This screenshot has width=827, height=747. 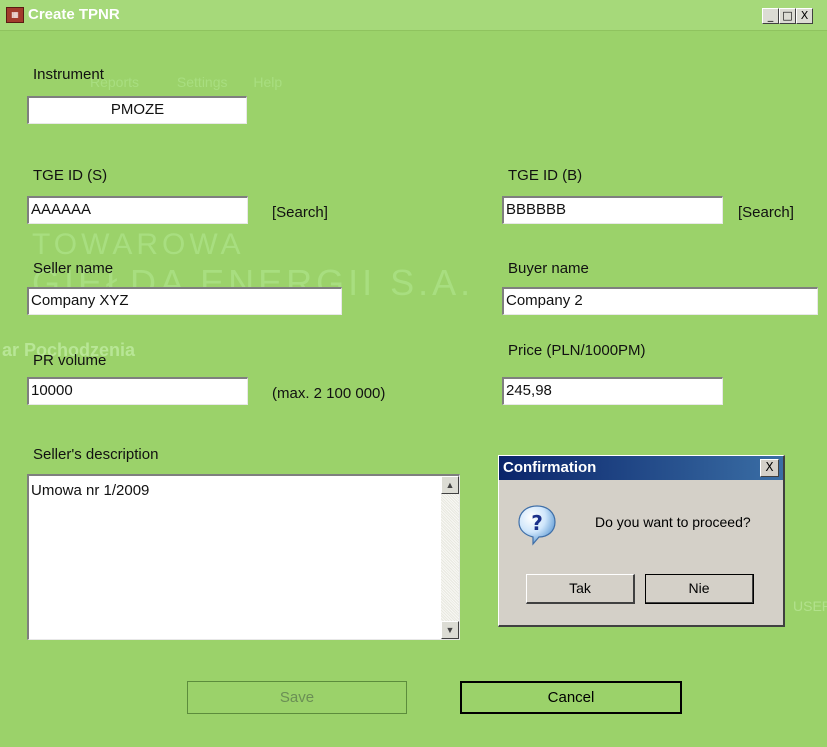 I want to click on buyer-name-label: Buyer name, so click(x=548, y=268).